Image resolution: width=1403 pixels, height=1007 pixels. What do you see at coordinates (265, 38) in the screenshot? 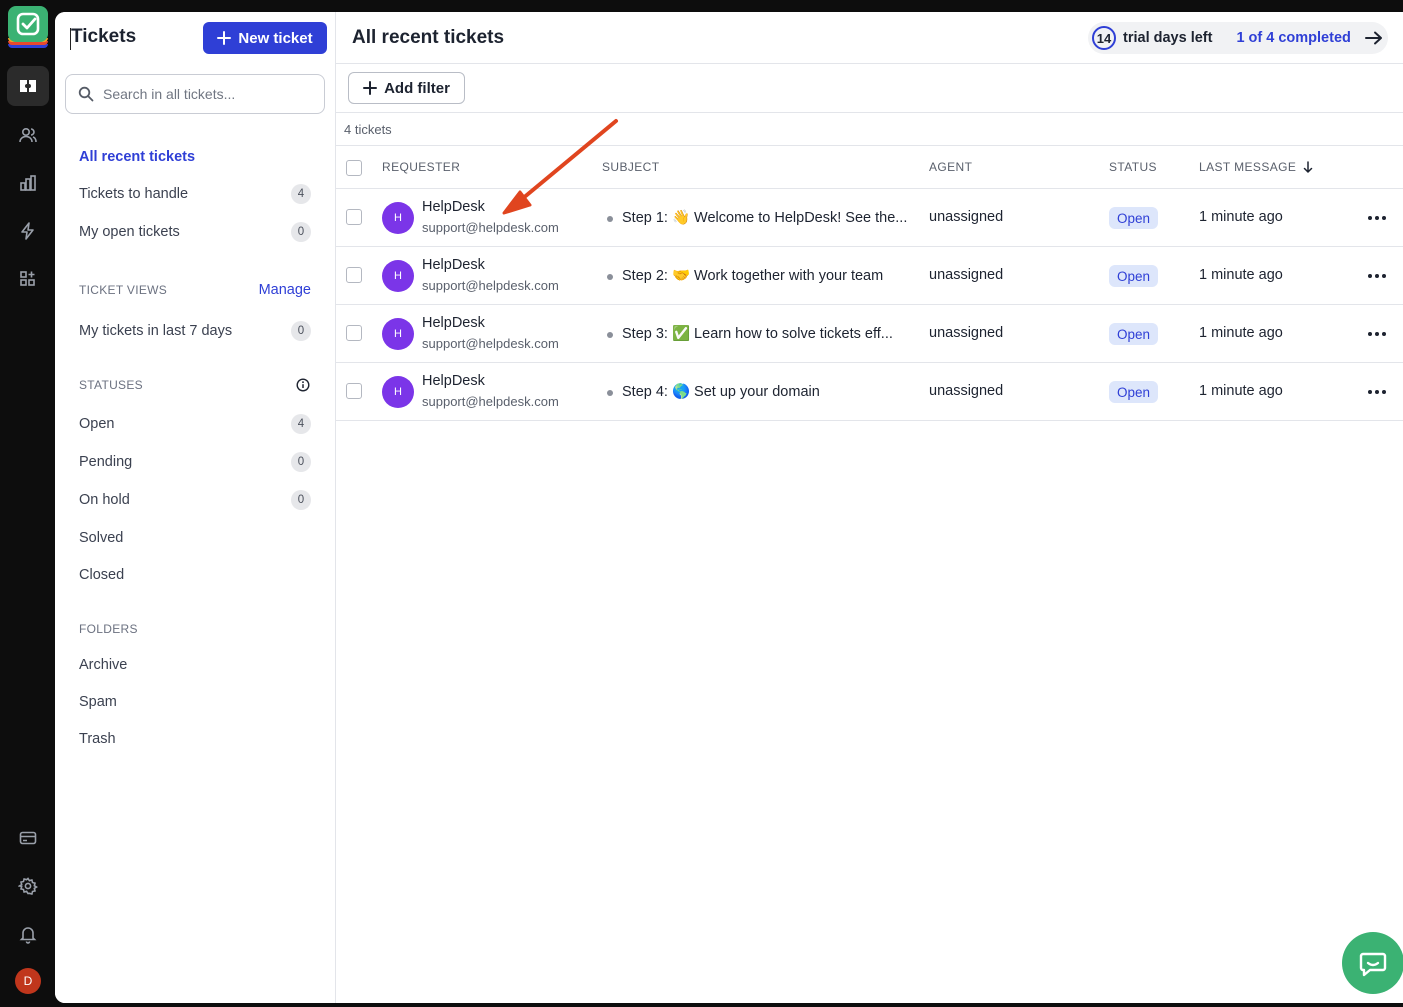
I see `new-ticket-button: New ticket` at bounding box center [265, 38].